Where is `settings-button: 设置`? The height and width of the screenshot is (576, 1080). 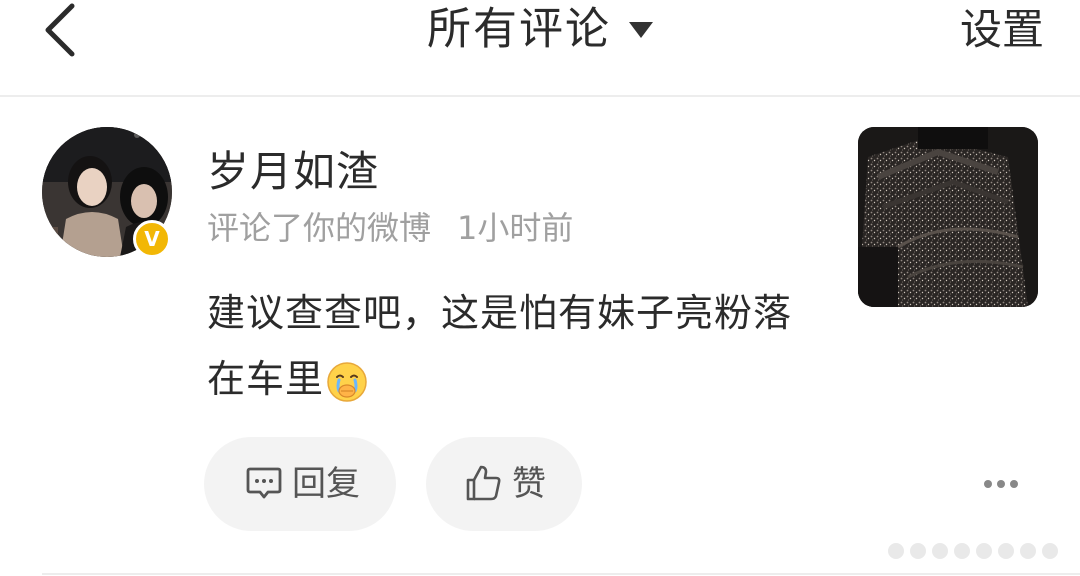 settings-button: 设置 is located at coordinates (1002, 30).